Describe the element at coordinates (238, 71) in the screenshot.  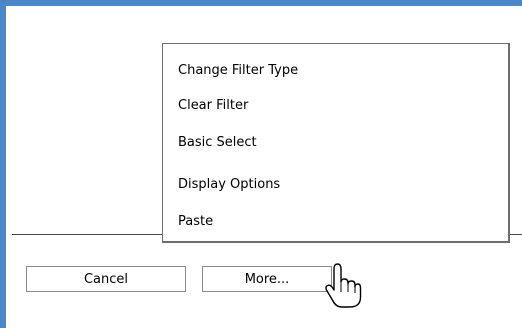
I see `menu-item-change-filter-type: Change Filter Type` at that location.